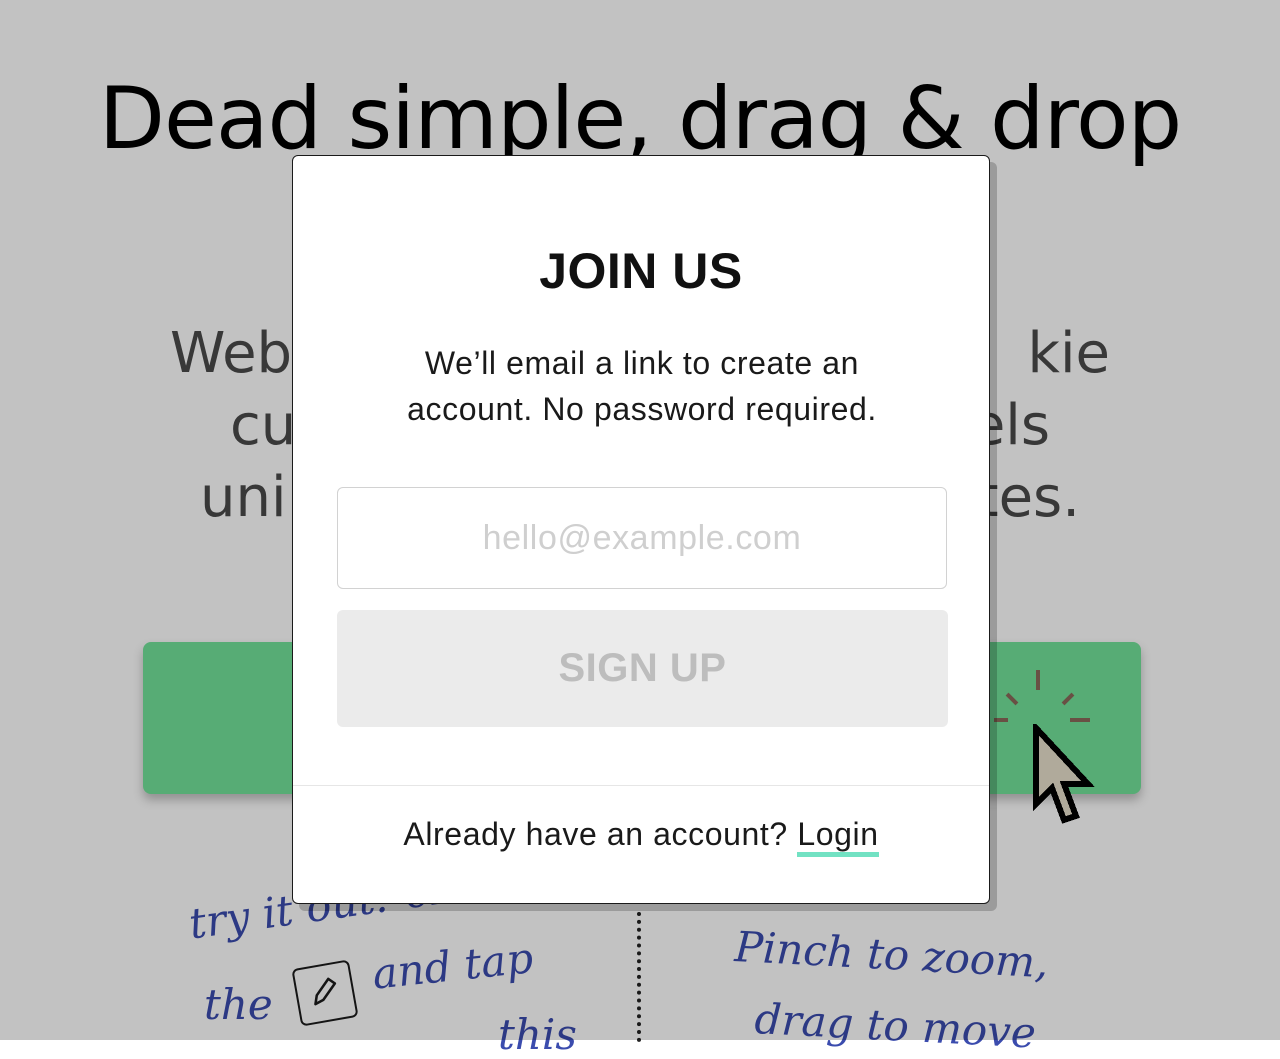 This screenshot has height=1059, width=1280. I want to click on sign-up-button: SIGN UP, so click(642, 668).